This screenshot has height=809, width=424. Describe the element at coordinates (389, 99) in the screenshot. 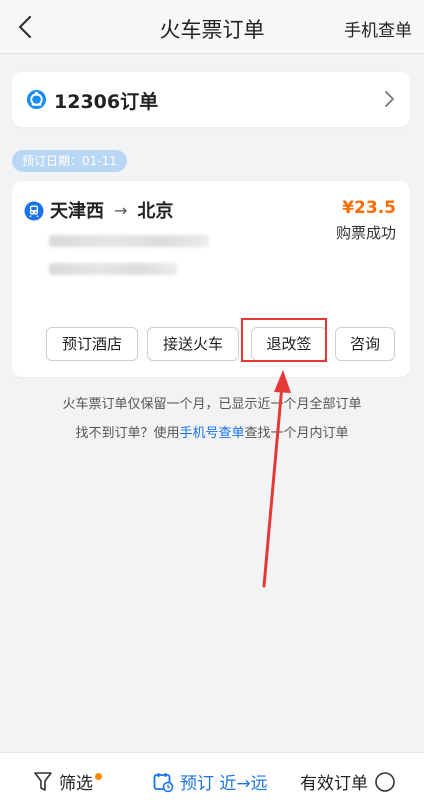

I see `chevron-right-icon` at that location.